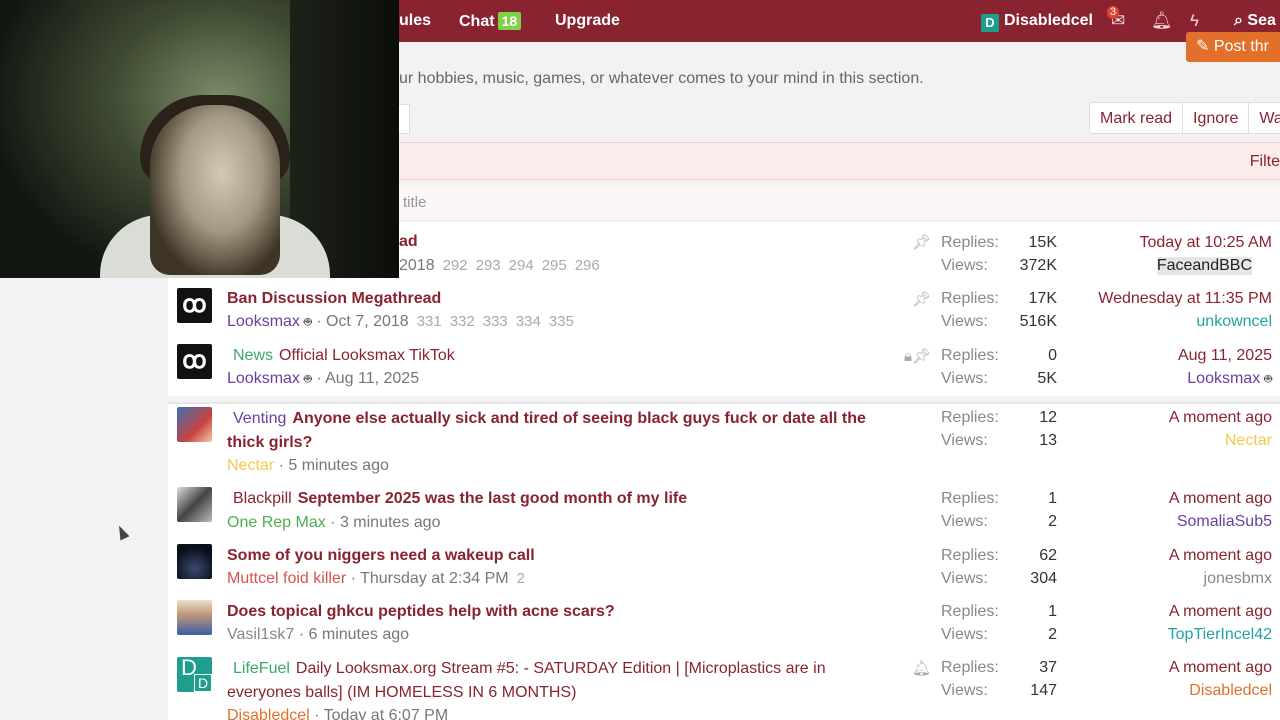  What do you see at coordinates (1238, 579) in the screenshot?
I see `last-post-user: jonesbmx` at bounding box center [1238, 579].